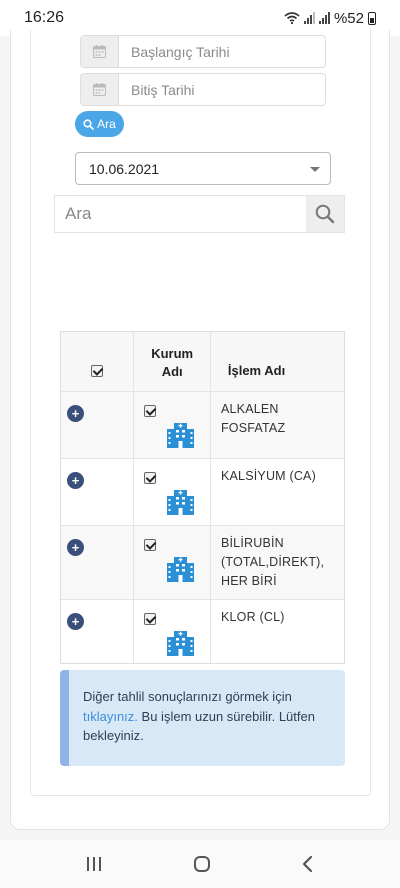 The width and height of the screenshot is (400, 888). I want to click on table-header: Kurum Adı İşlem Adı, so click(202, 361).